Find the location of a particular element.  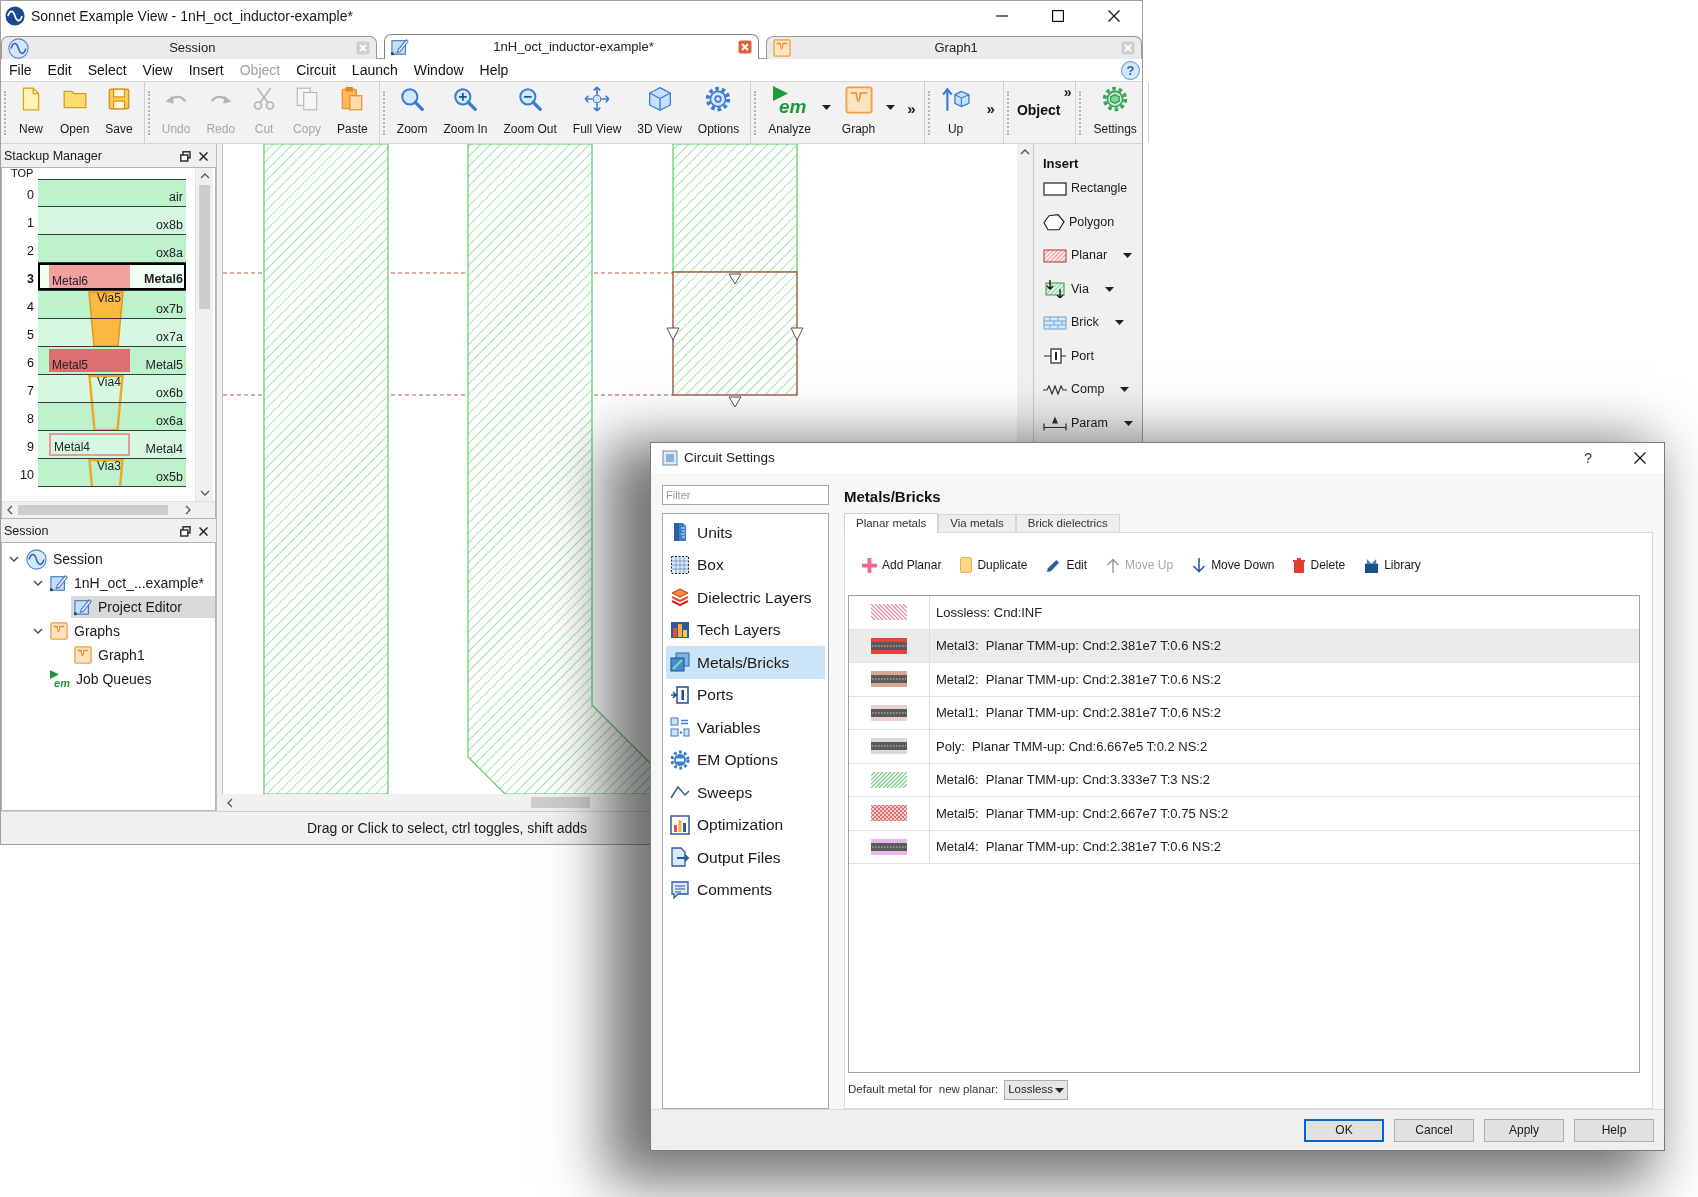

delete-button: Delete is located at coordinates (1319, 565).